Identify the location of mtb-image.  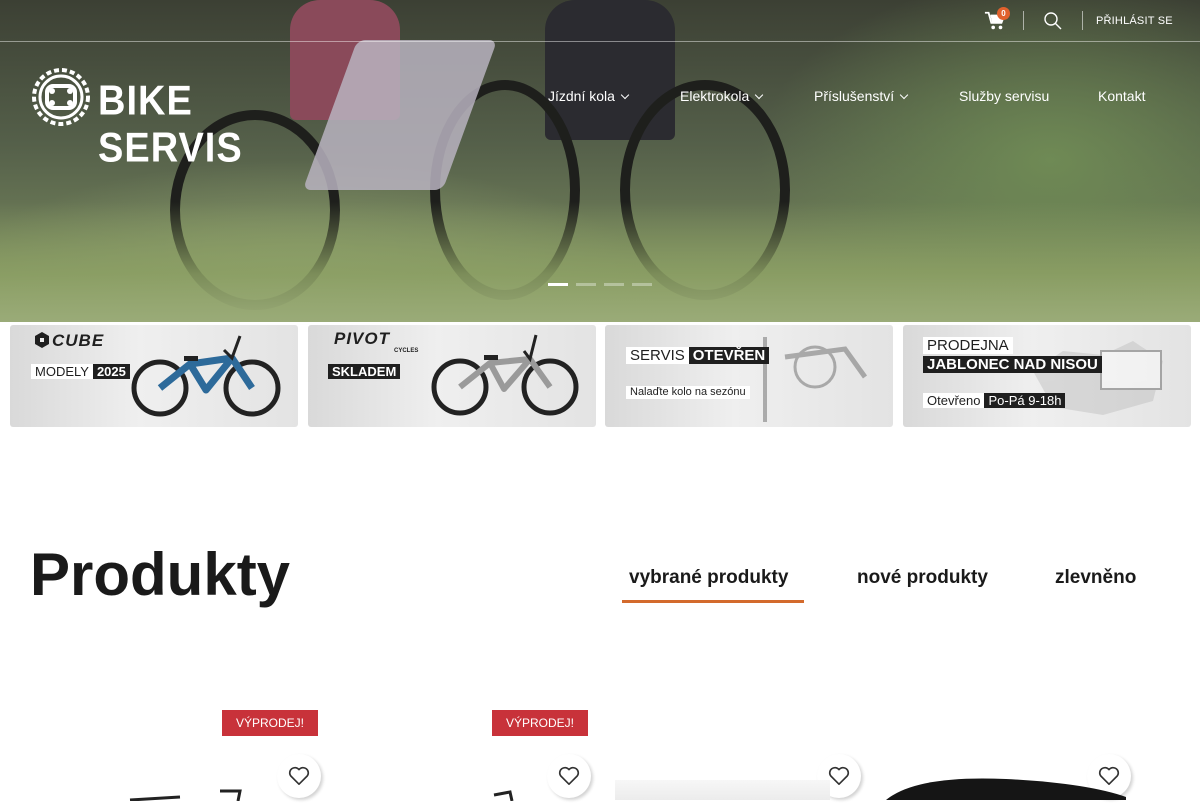
(505, 375).